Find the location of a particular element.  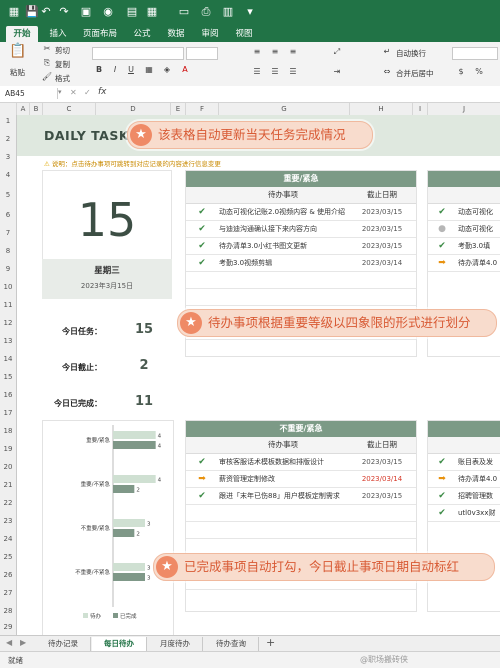

italic-icon: I is located at coordinates (115, 70).